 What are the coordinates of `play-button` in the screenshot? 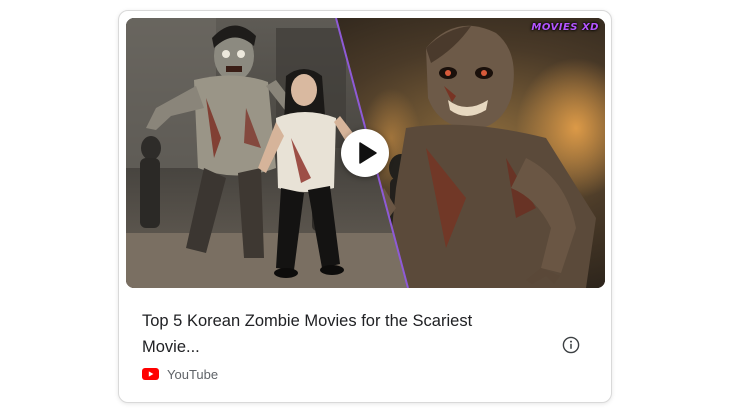 It's located at (365, 153).